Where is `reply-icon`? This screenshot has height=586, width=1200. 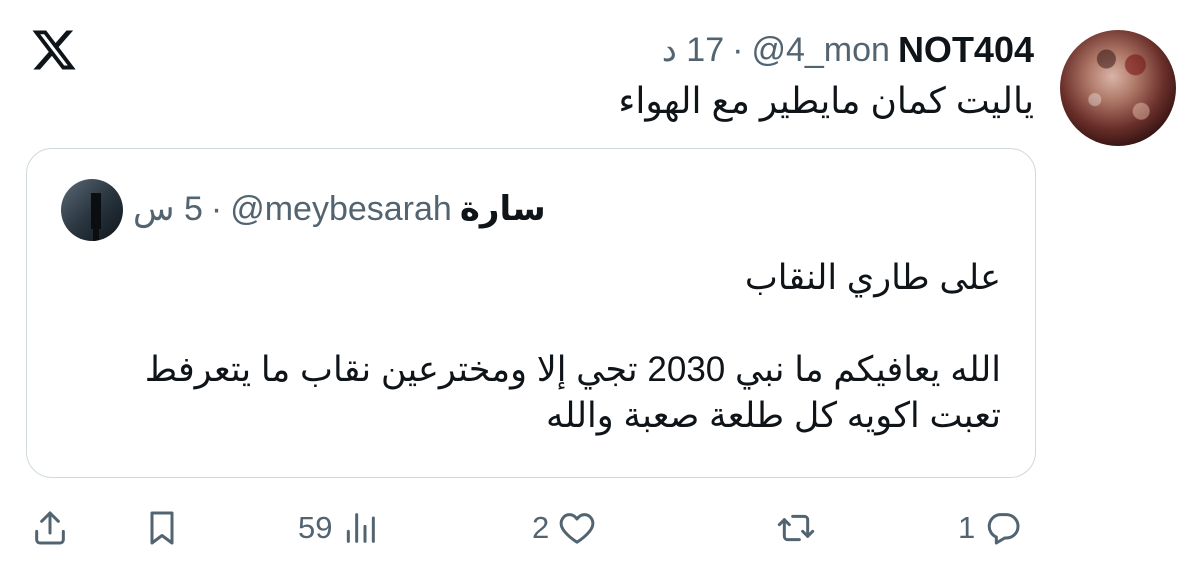 reply-icon is located at coordinates (1004, 529).